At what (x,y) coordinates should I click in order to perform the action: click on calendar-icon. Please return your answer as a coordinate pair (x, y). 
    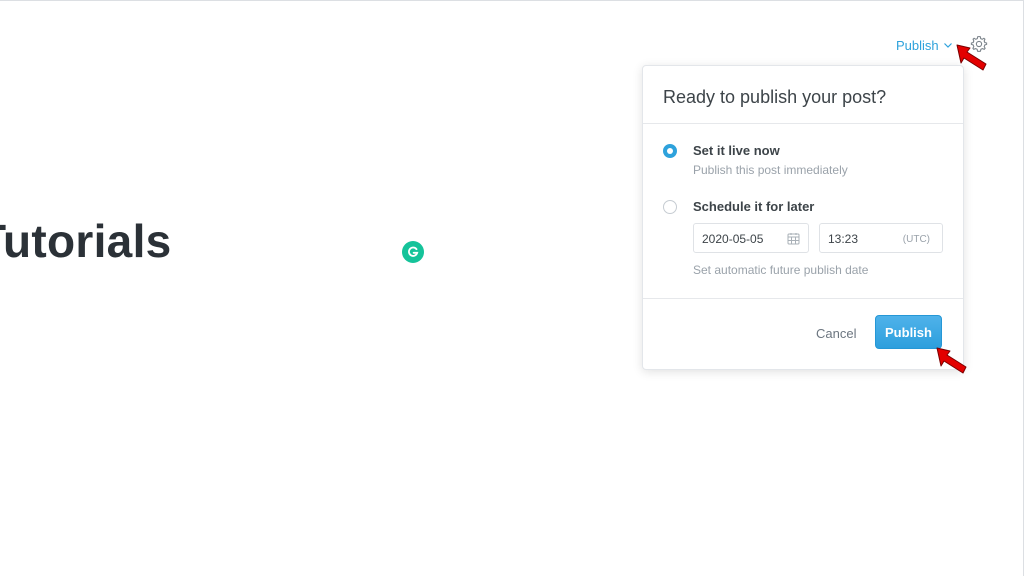
    Looking at the image, I should click on (793, 238).